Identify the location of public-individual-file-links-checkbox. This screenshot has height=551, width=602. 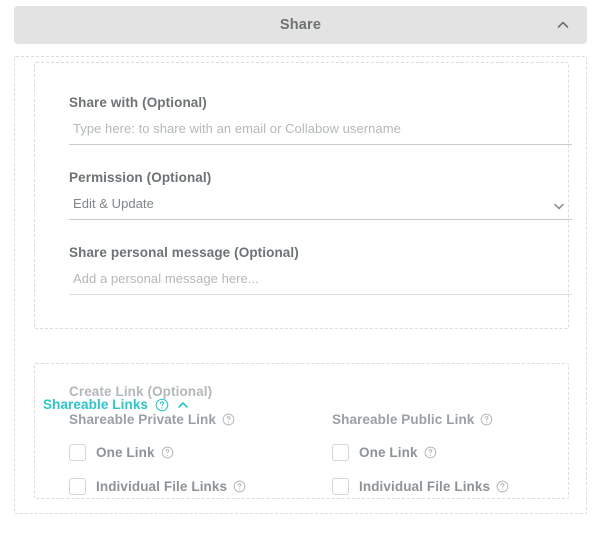
(340, 486).